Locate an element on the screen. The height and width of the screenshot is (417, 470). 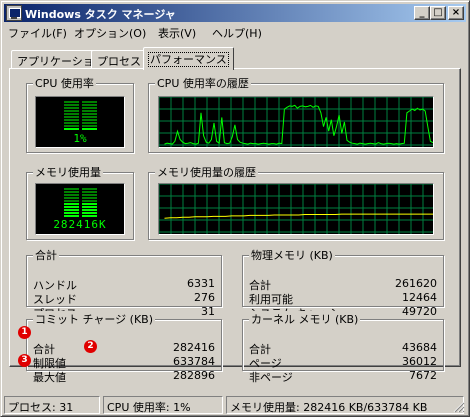
menu-file: ファイル(F) is located at coordinates (37, 33).